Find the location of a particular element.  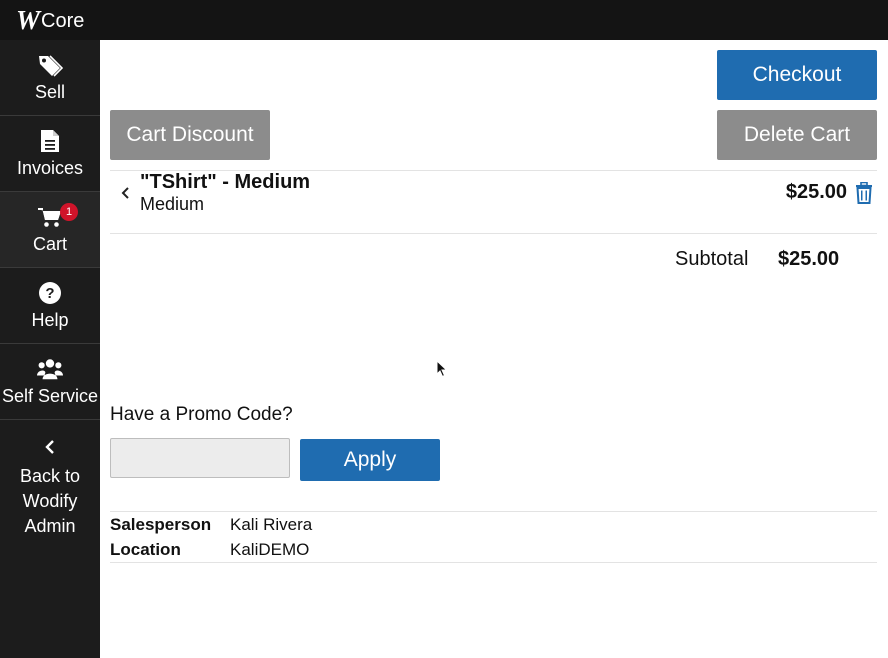

cart-icon is located at coordinates (50, 217).